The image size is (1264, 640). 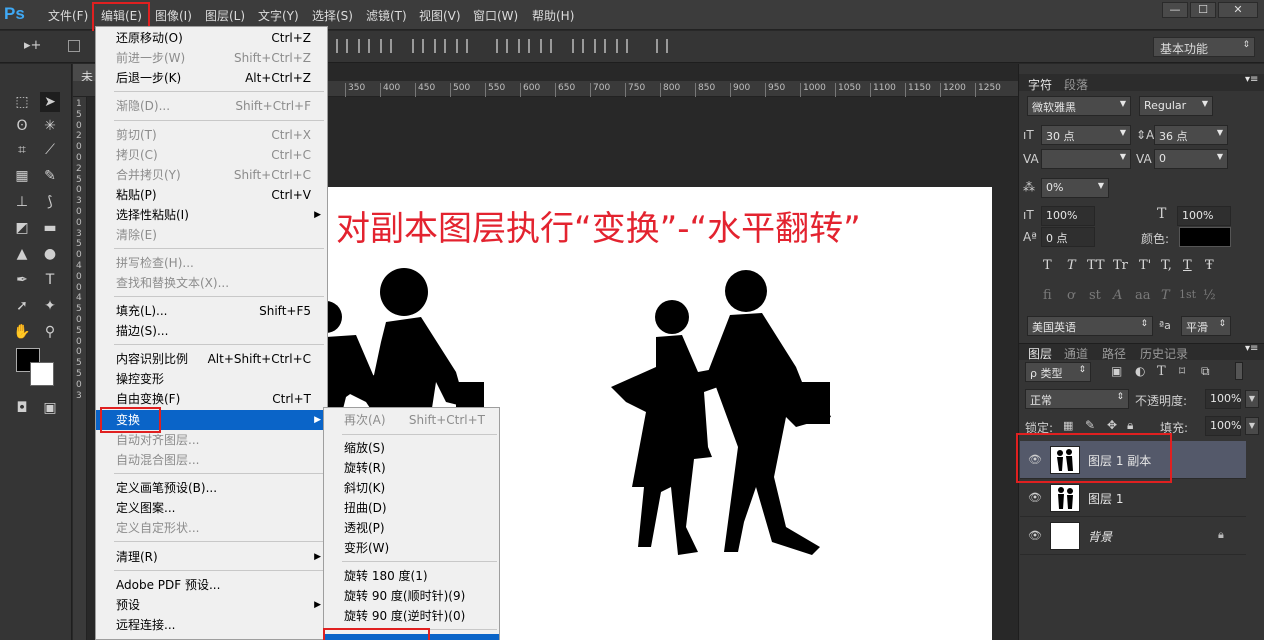 What do you see at coordinates (1090, 326) in the screenshot?
I see `language-select: 美国英语 ⇕` at bounding box center [1090, 326].